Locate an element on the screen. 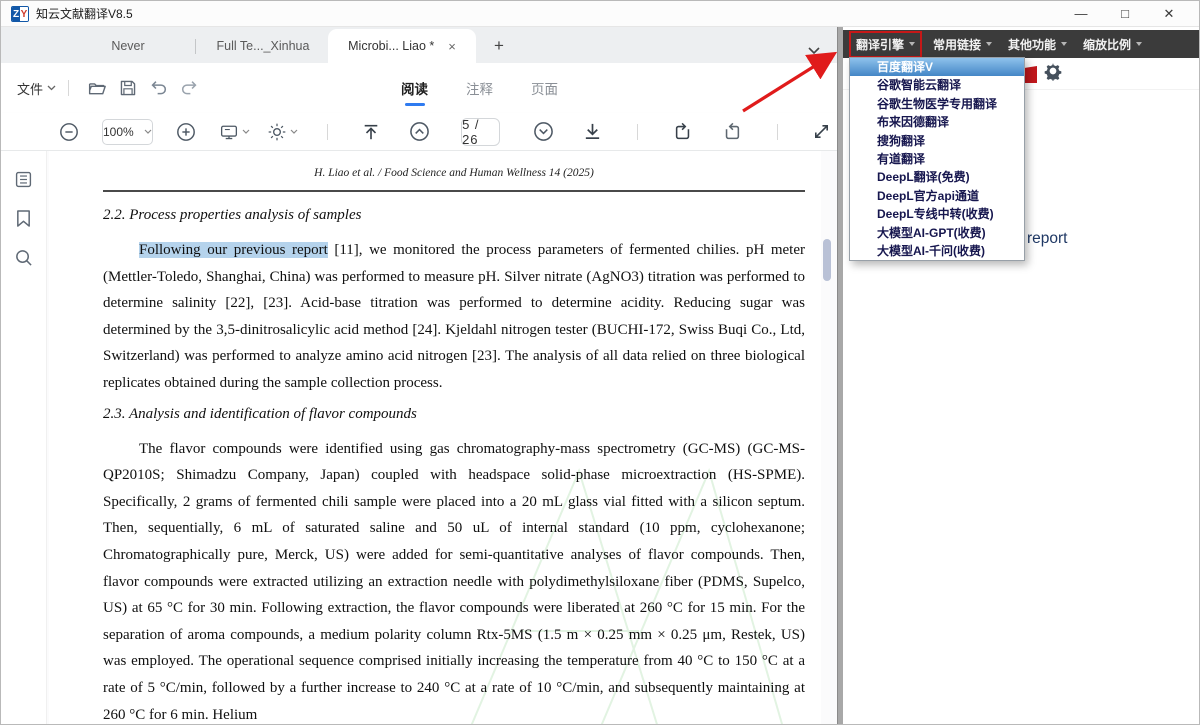 The width and height of the screenshot is (1200, 725). main-toolbar: 文件 阅读 注释 页面 is located at coordinates (419, 88).